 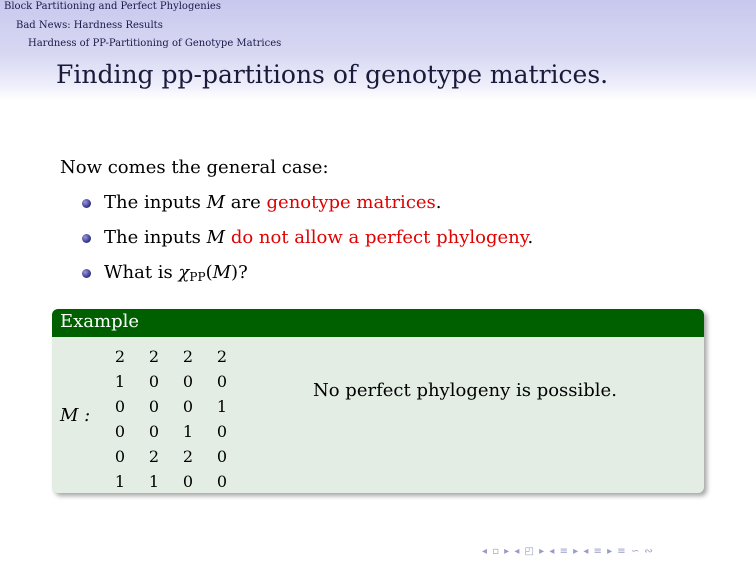 What do you see at coordinates (568, 551) in the screenshot?
I see `beamer-navigation-icons: ◂ ▫ ▸ ◂ ◰ ▸ ◂ ≡ ▸ ◂ ≡ ▸ ≡ ∽ ∾` at bounding box center [568, 551].